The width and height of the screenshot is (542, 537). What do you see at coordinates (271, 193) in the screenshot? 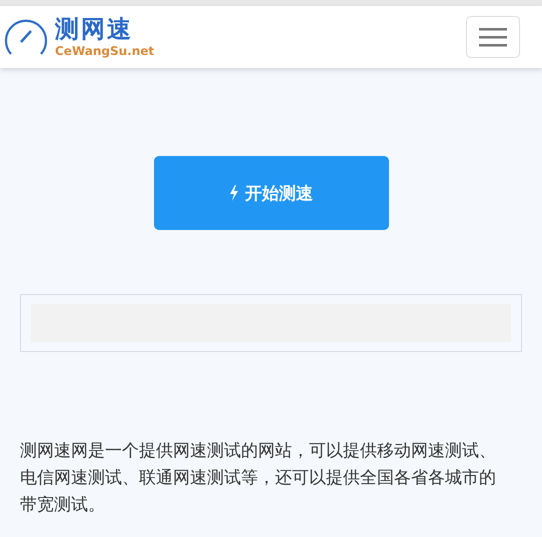
I see `start-test-button: 开始测速` at bounding box center [271, 193].